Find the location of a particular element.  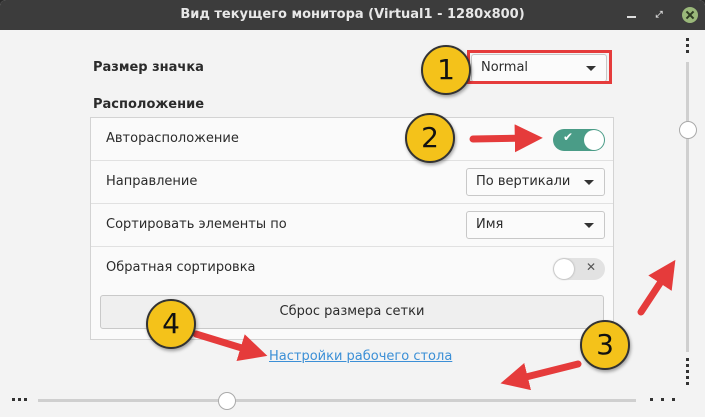

annotation-badge-2: 2 is located at coordinates (430, 138).